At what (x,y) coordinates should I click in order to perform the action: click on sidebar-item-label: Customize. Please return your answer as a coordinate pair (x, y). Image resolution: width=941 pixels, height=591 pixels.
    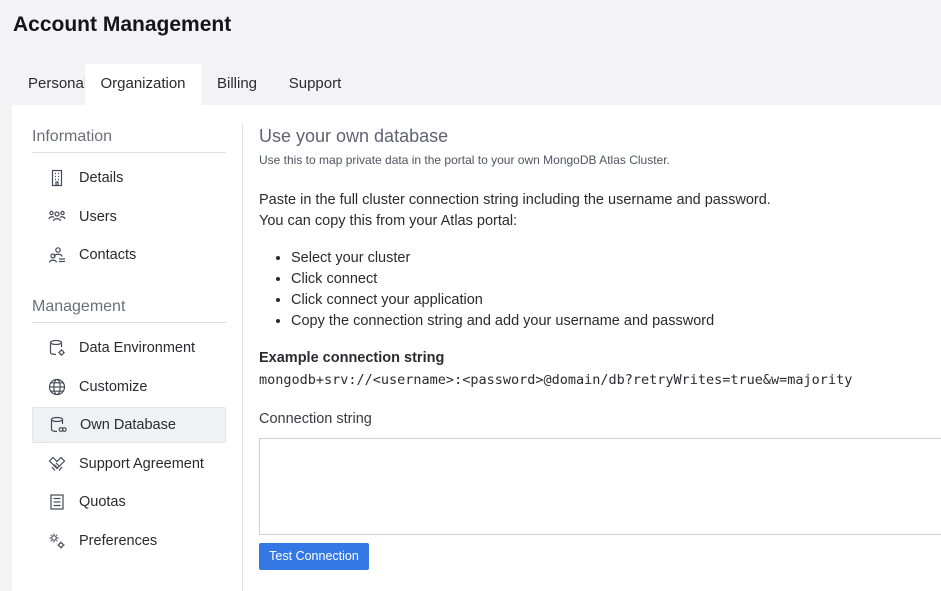
    Looking at the image, I should click on (113, 386).